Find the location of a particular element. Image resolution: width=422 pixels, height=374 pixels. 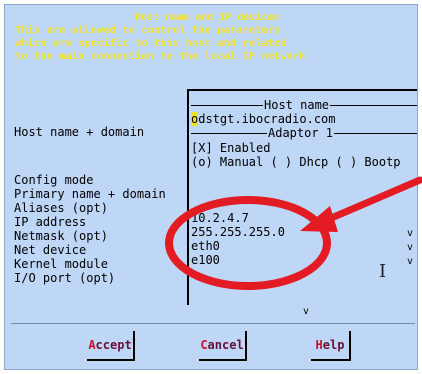

kernel-module-input: e100 is located at coordinates (205, 260).